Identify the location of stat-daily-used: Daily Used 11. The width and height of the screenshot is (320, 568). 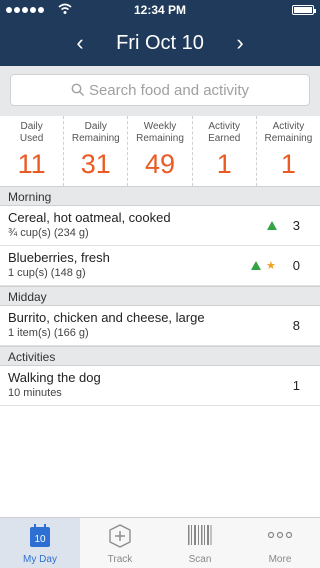
(32, 151).